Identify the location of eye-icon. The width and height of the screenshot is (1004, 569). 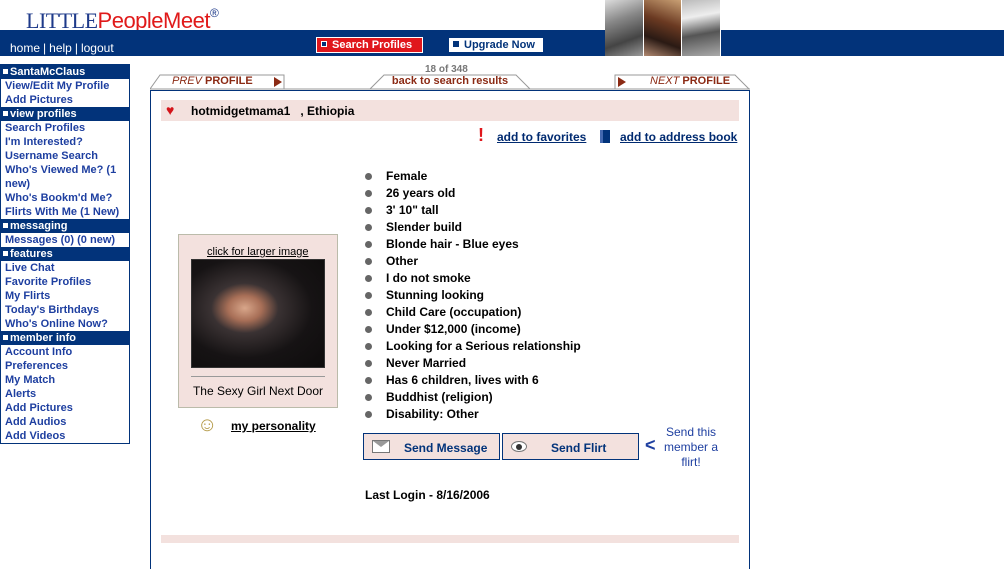
(519, 446).